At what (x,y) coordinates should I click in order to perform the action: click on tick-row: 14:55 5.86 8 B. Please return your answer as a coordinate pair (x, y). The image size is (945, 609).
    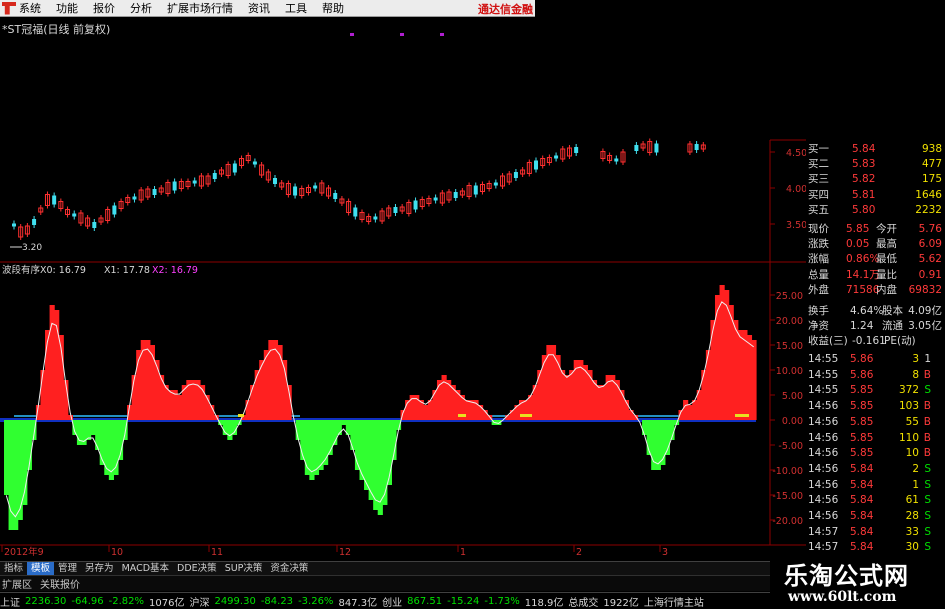
    Looking at the image, I should click on (875, 375).